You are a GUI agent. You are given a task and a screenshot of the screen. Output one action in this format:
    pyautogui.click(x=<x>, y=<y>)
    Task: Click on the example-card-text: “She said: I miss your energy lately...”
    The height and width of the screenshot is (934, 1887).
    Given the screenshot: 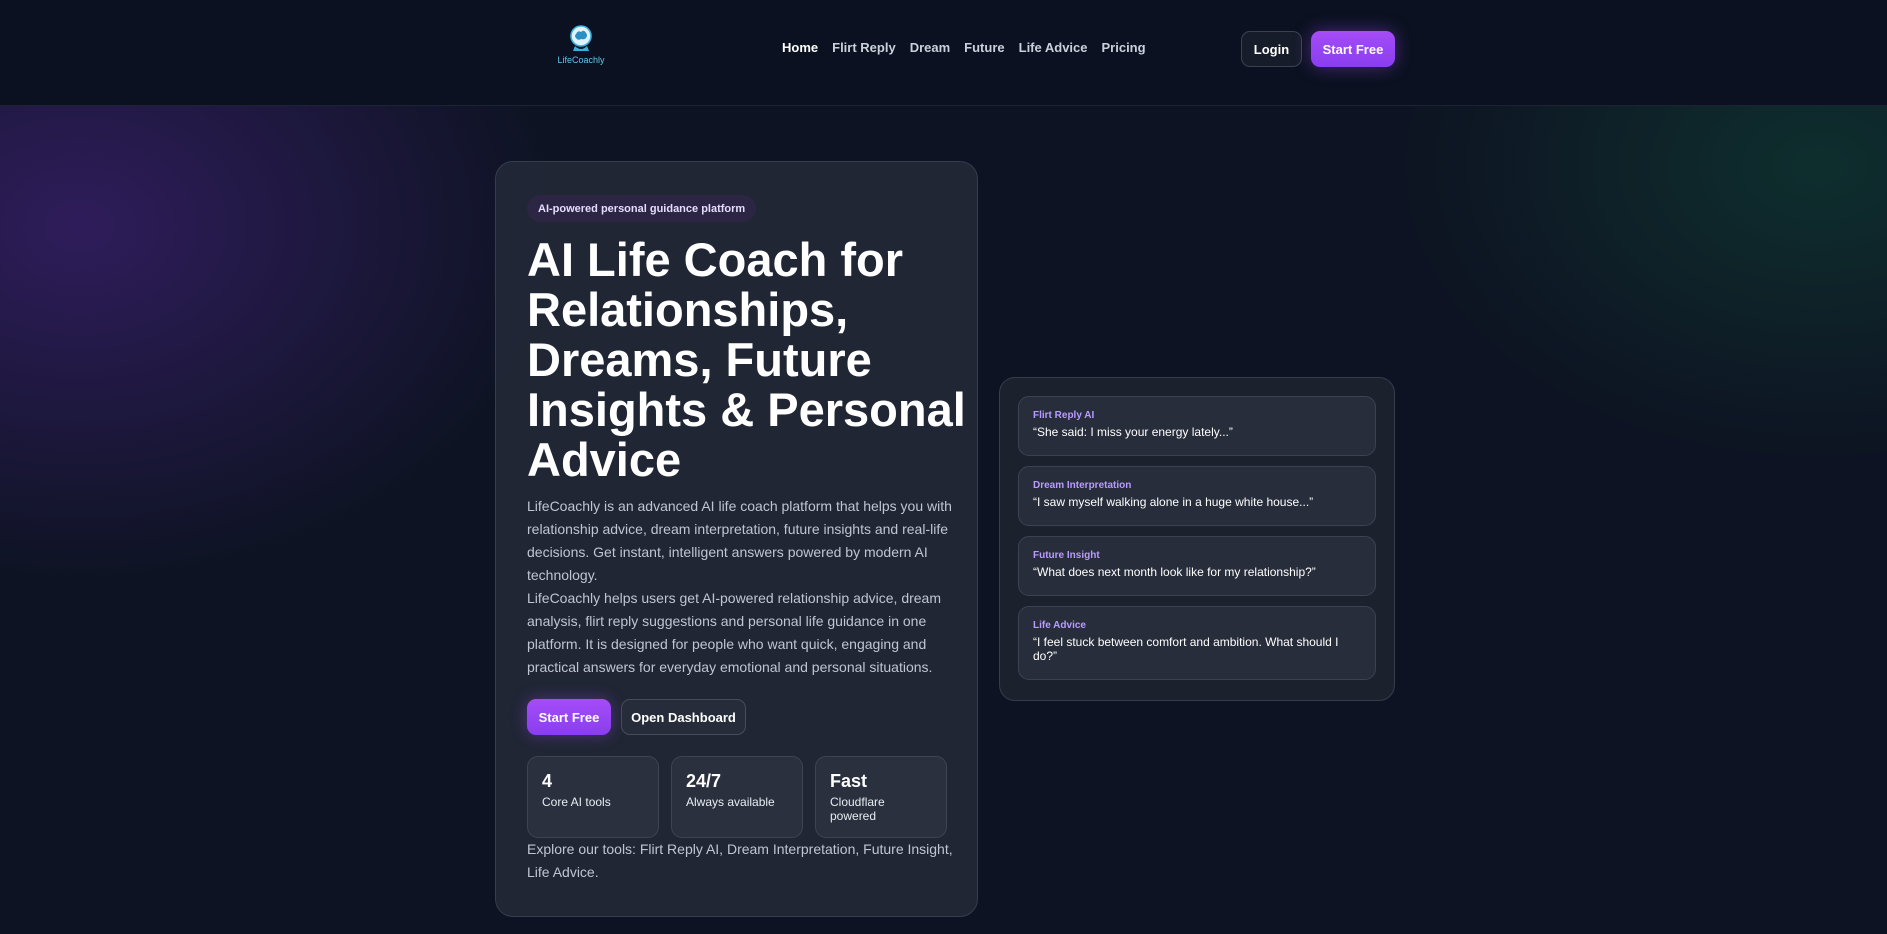 What is the action you would take?
    pyautogui.click(x=1133, y=432)
    